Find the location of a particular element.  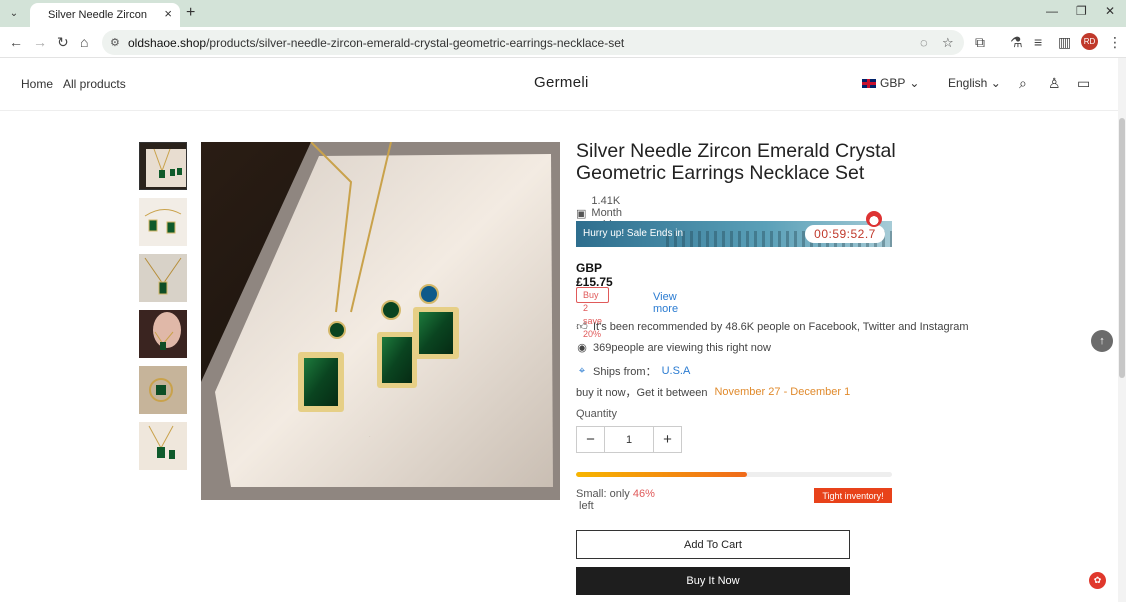

more-menu-icon: ⋮ is located at coordinates (1115, 42).